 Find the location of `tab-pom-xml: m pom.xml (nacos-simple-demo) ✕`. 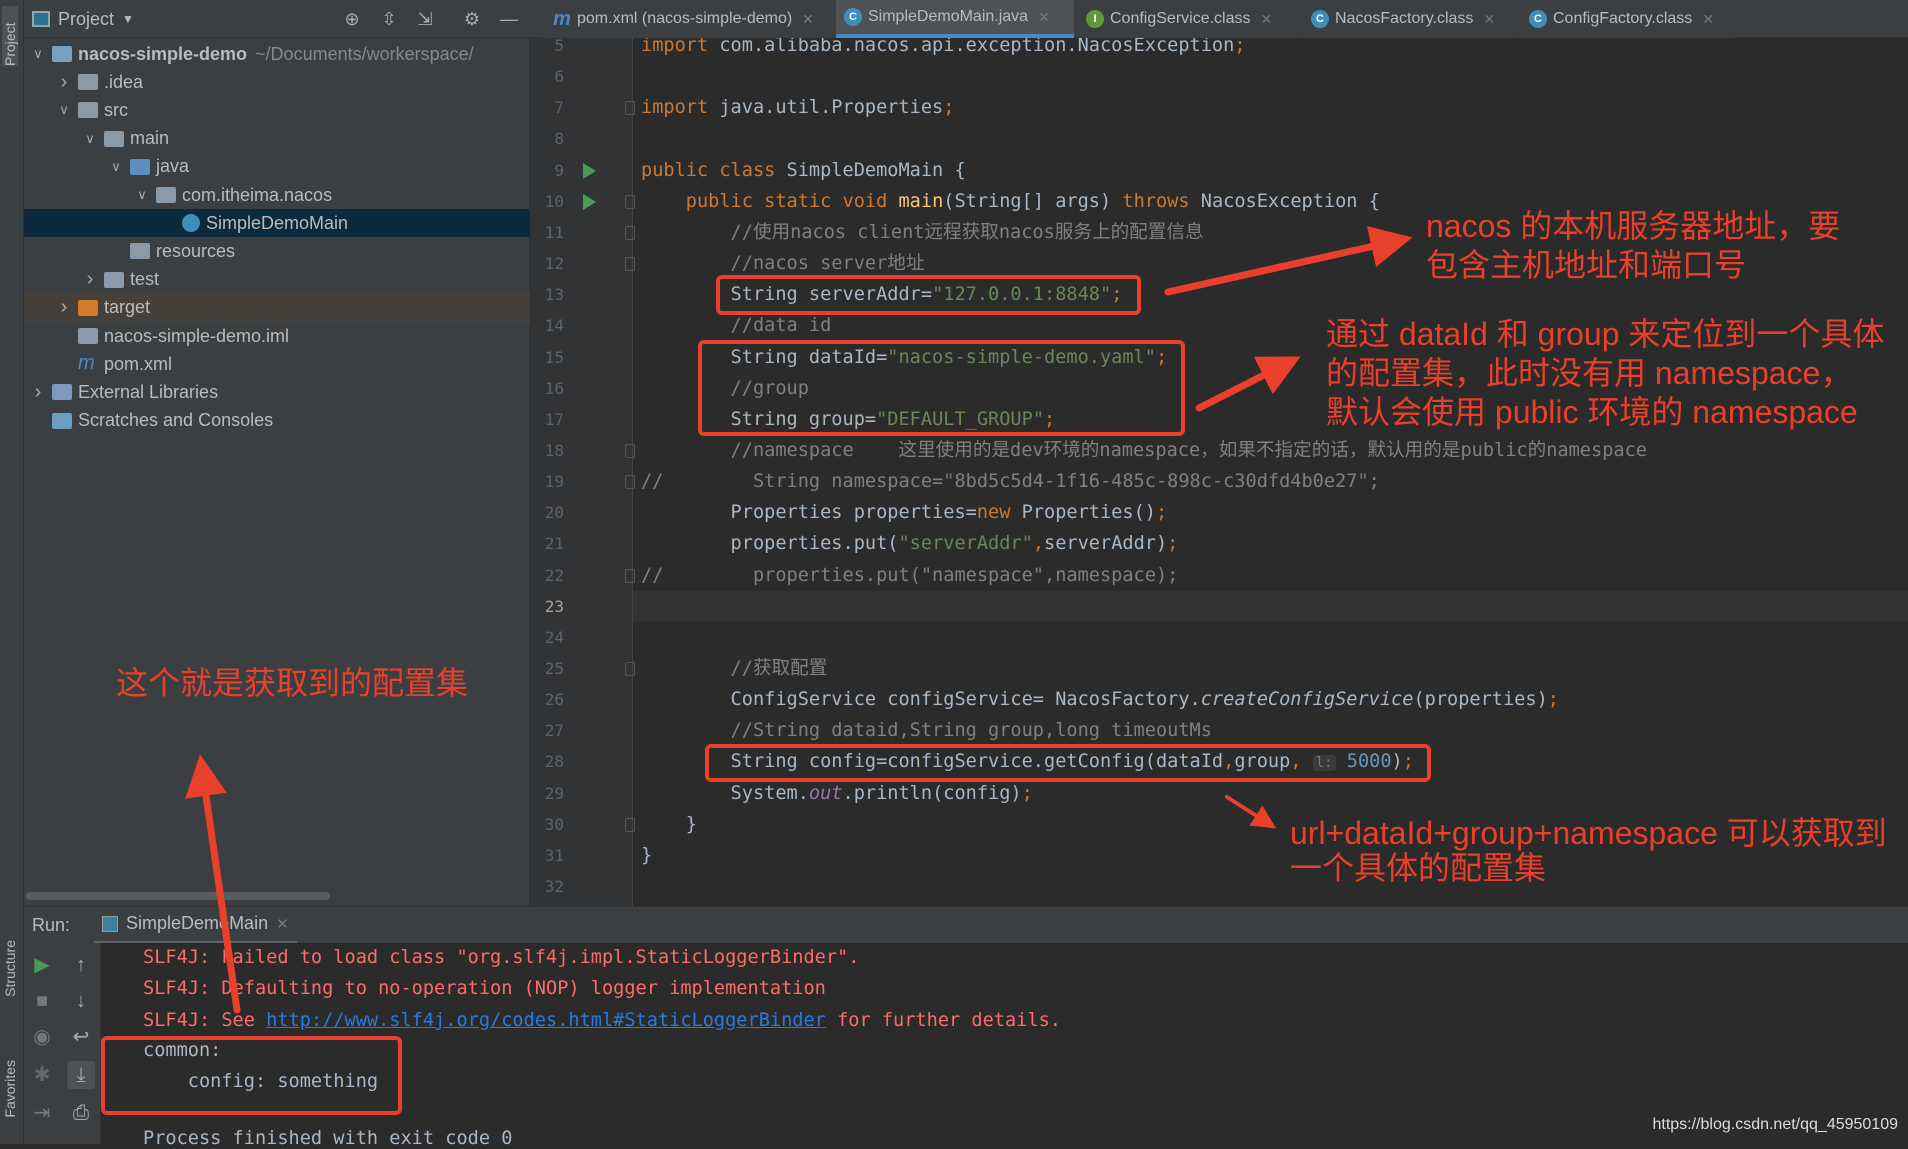

tab-pom-xml: m pom.xml (nacos-simple-demo) ✕ is located at coordinates (689, 19).